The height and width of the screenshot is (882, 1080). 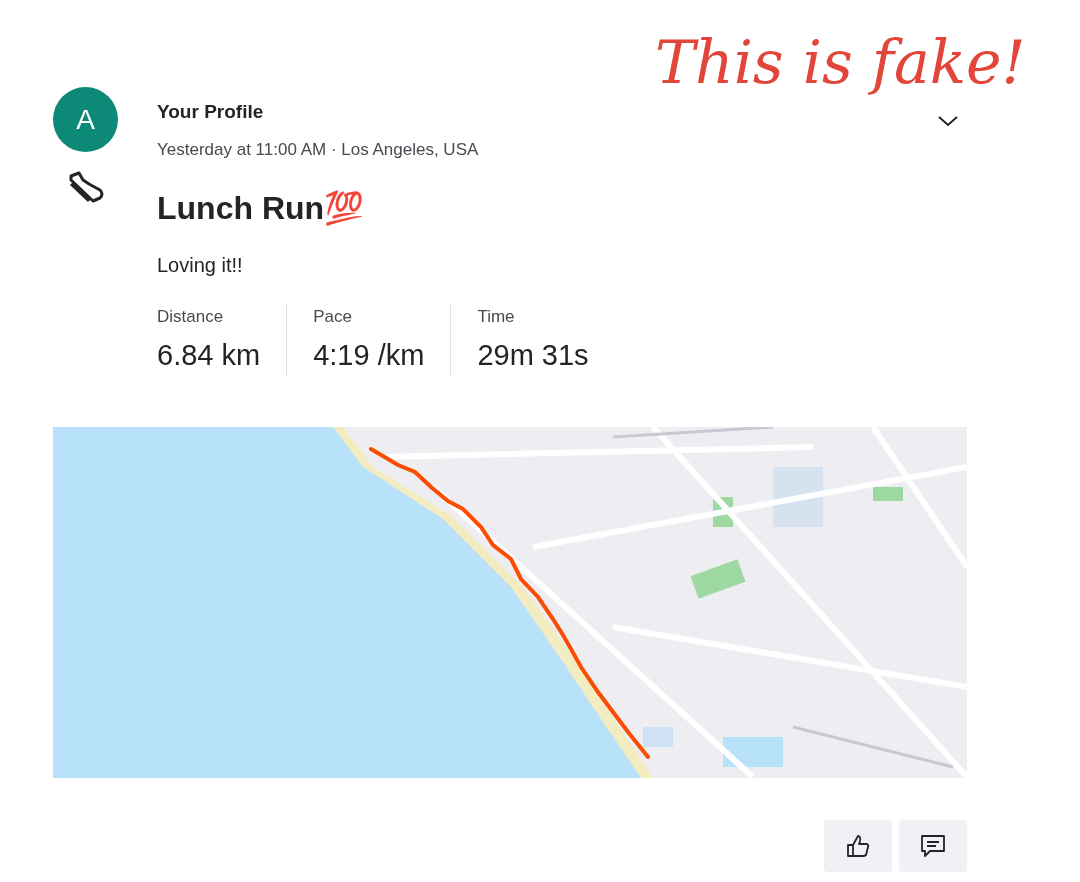 What do you see at coordinates (200, 265) in the screenshot?
I see `activity-description: Loving it!!` at bounding box center [200, 265].